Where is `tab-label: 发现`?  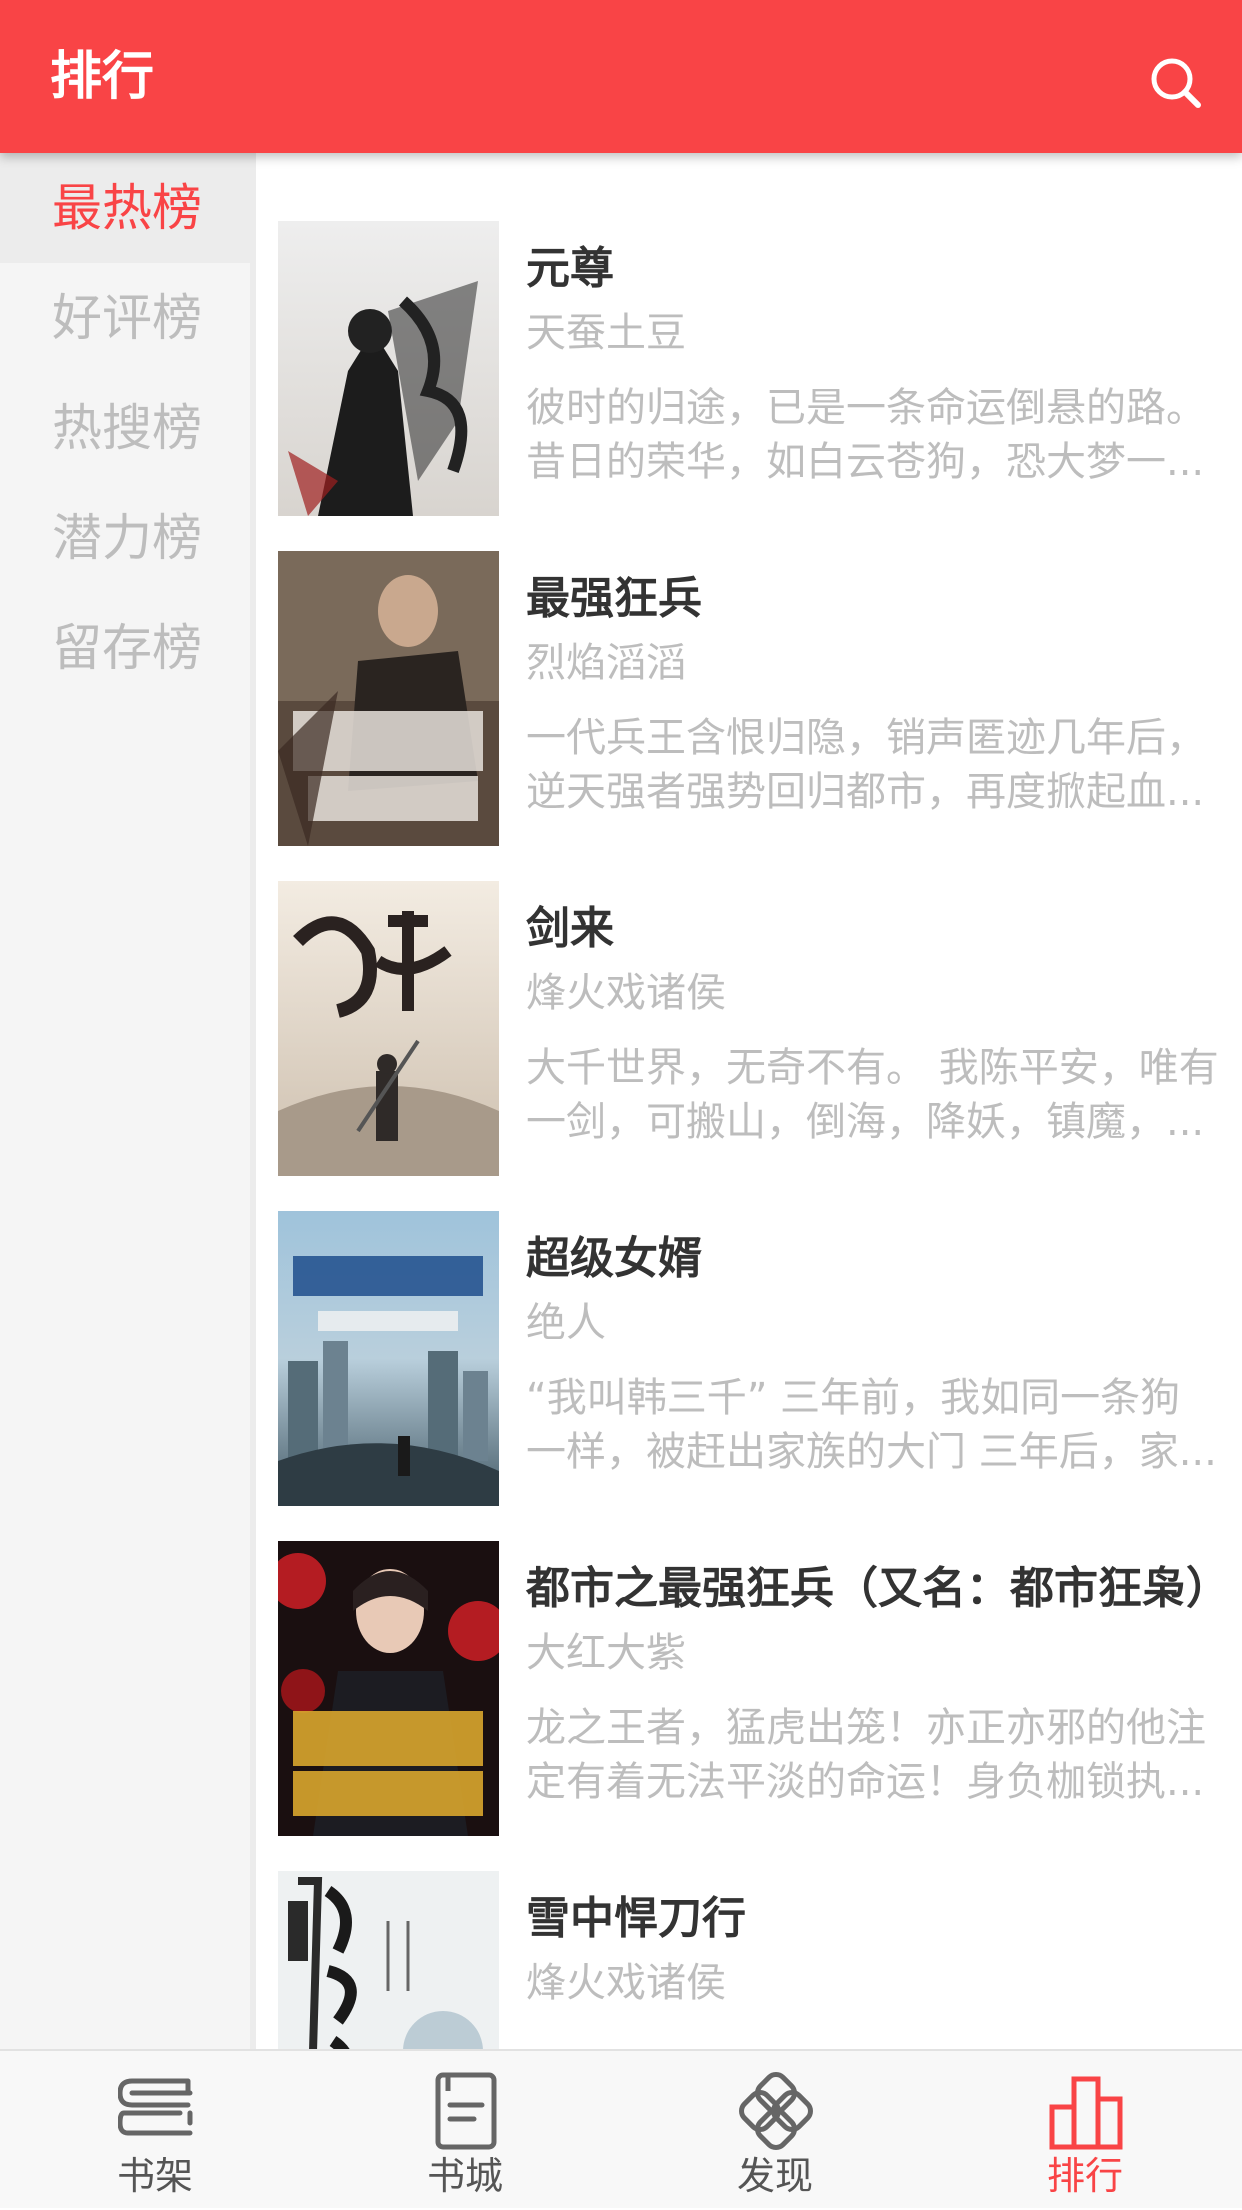 tab-label: 发现 is located at coordinates (774, 2176).